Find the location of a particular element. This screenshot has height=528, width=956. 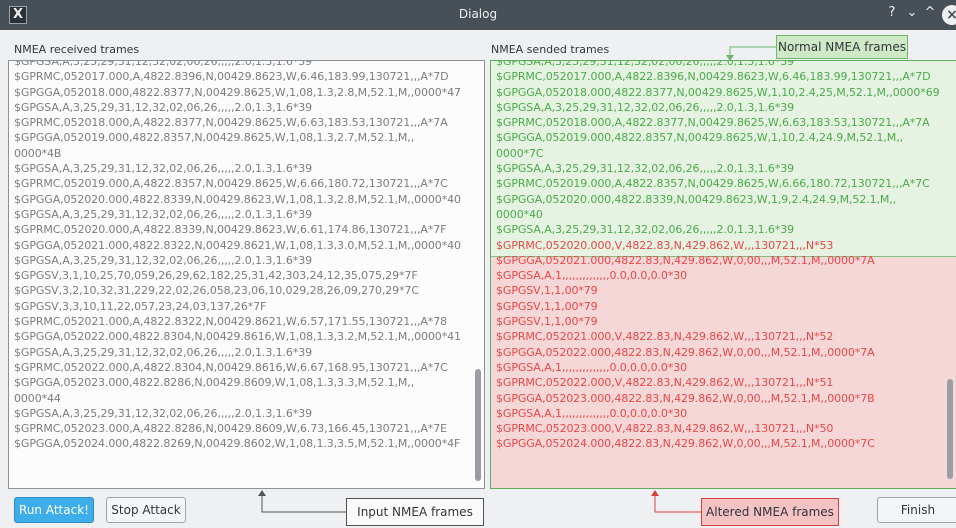

input-arrowhead is located at coordinates (262, 493).